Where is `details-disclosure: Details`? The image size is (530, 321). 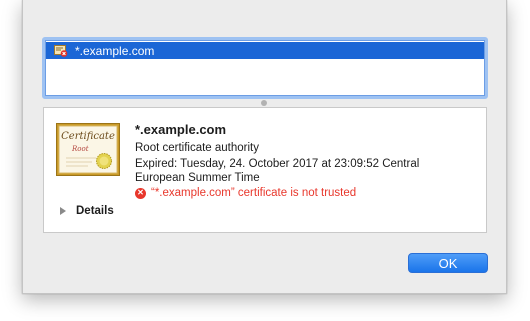 details-disclosure: Details is located at coordinates (87, 211).